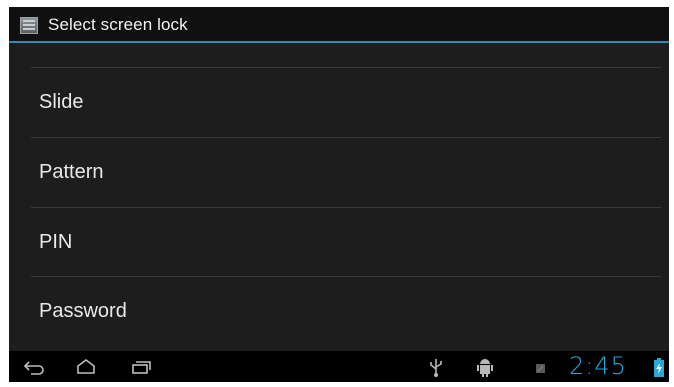 The height and width of the screenshot is (387, 674). What do you see at coordinates (61, 102) in the screenshot?
I see `option-label: Slide` at bounding box center [61, 102].